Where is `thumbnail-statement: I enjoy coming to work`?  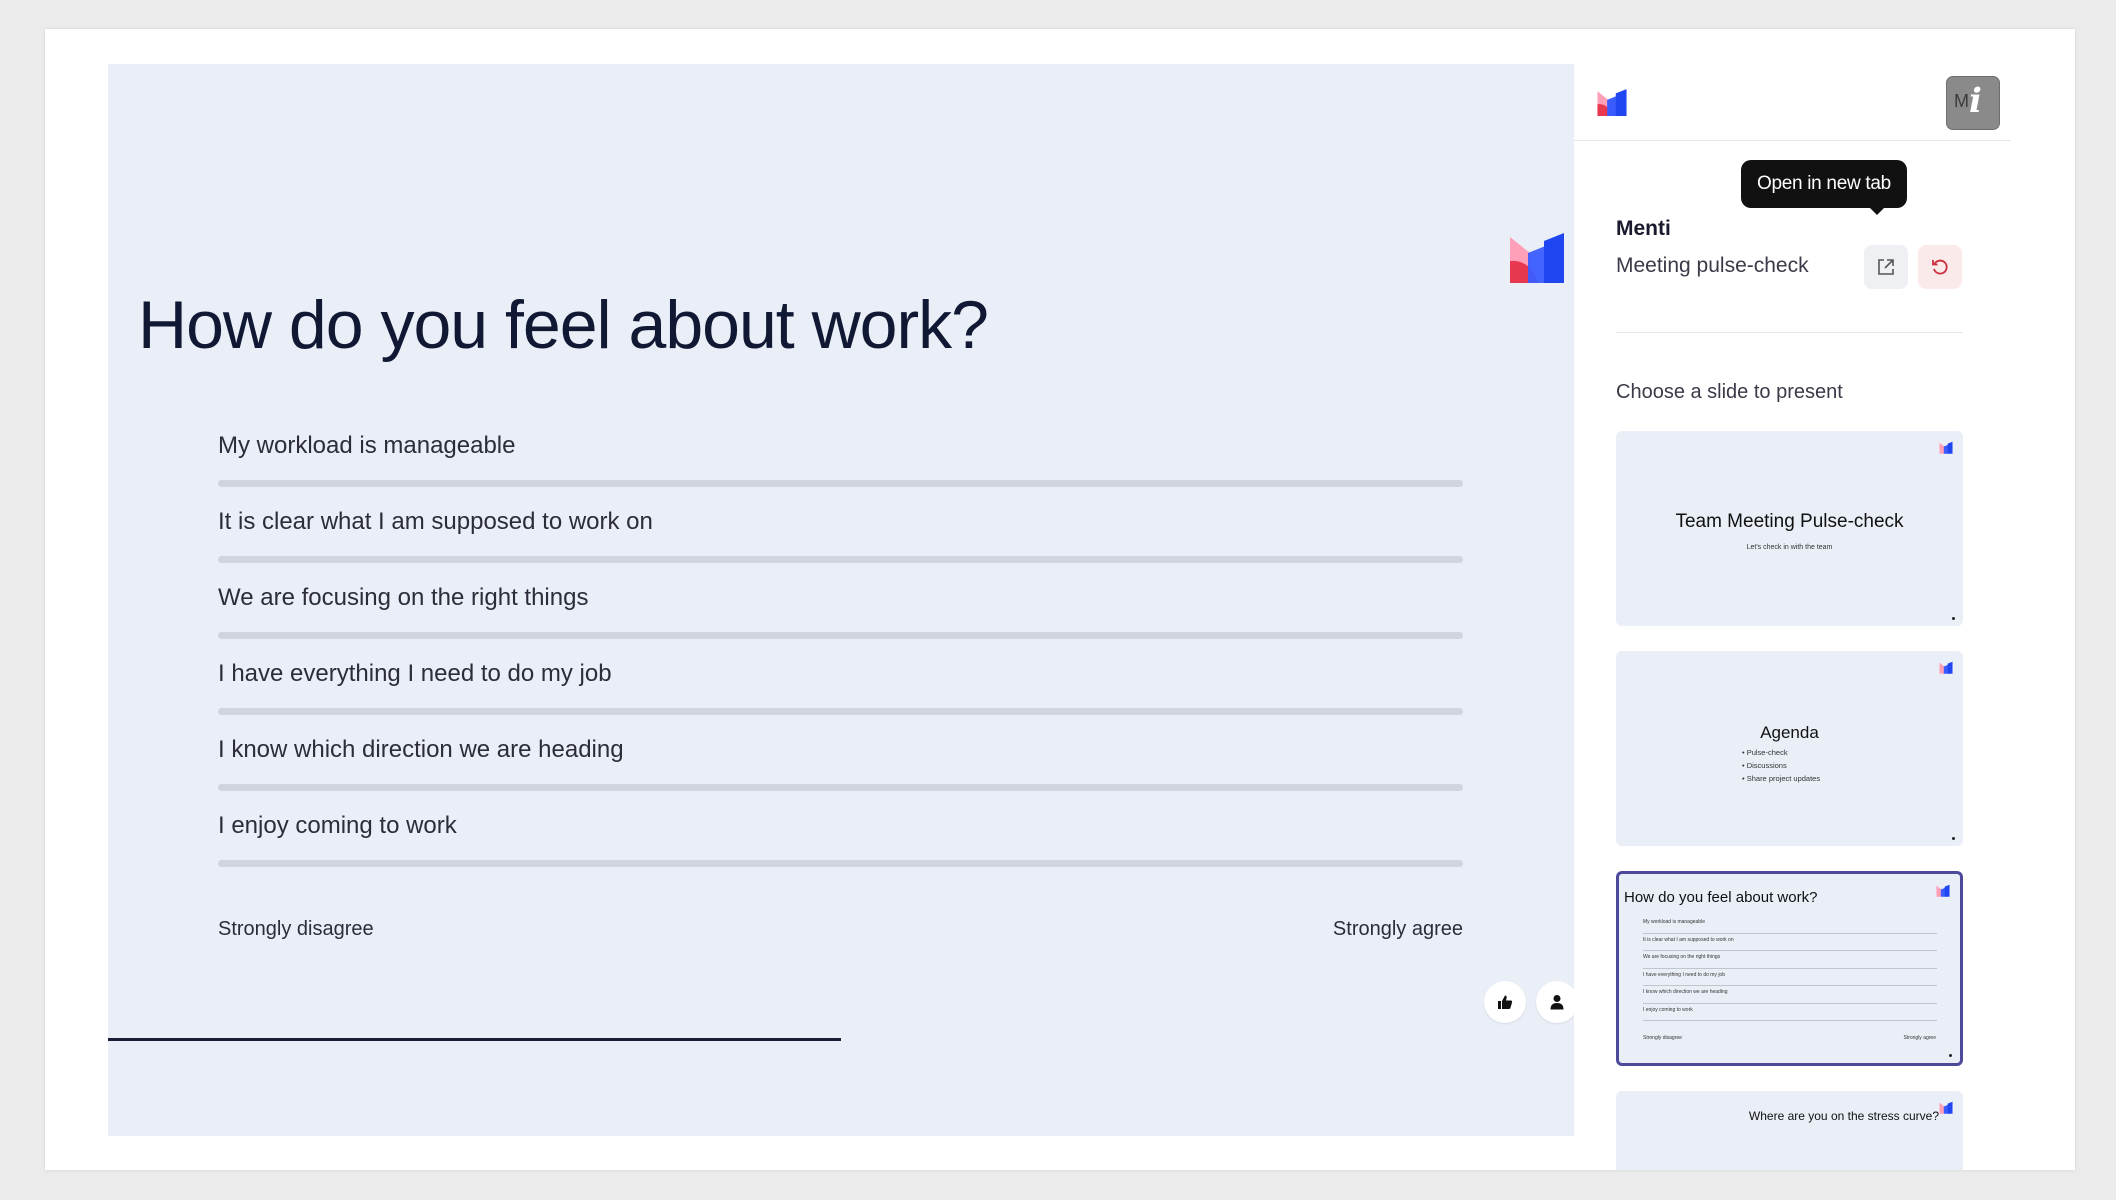
thumbnail-statement: I enjoy coming to work is located at coordinates (1790, 1015).